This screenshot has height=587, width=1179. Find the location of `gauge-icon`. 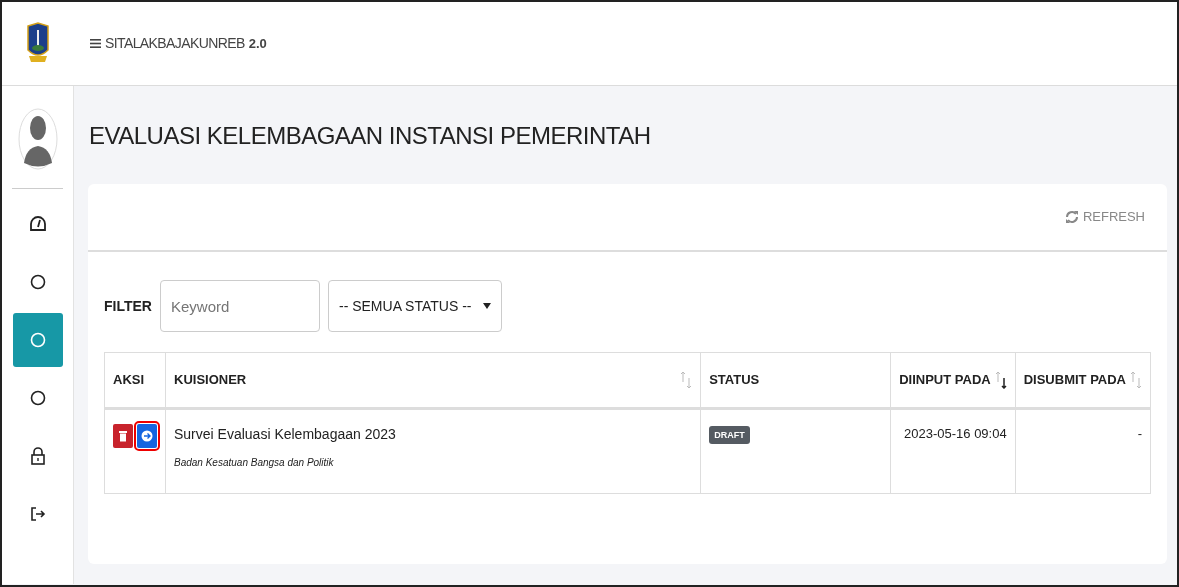

gauge-icon is located at coordinates (37, 224).